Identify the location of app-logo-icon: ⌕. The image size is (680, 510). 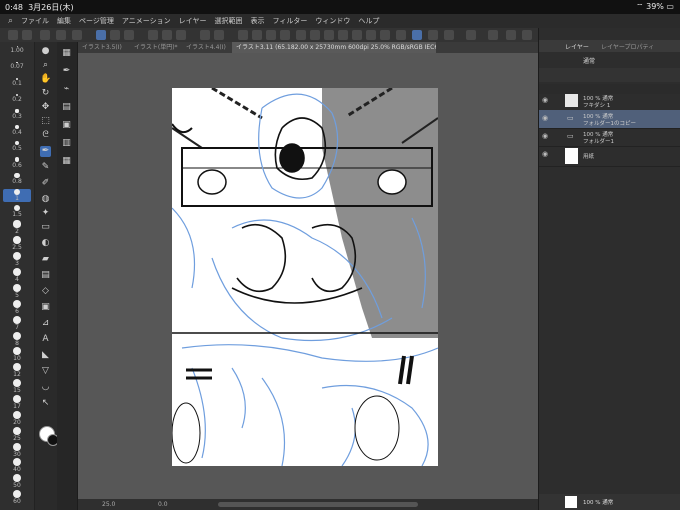
(10, 21).